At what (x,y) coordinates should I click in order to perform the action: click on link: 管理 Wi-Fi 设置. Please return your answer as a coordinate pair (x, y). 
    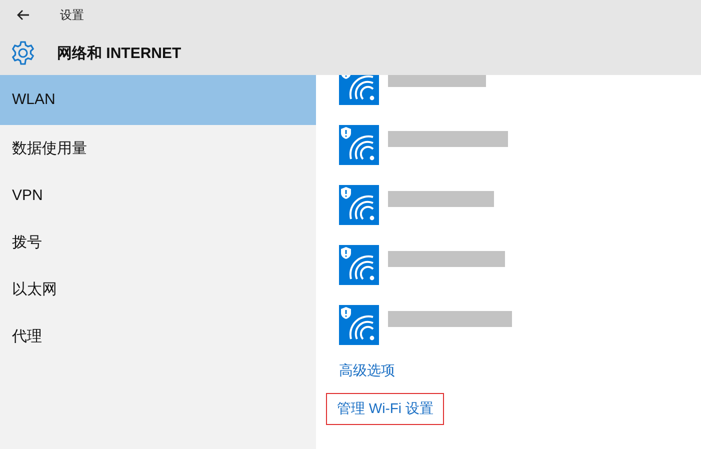
    Looking at the image, I should click on (385, 409).